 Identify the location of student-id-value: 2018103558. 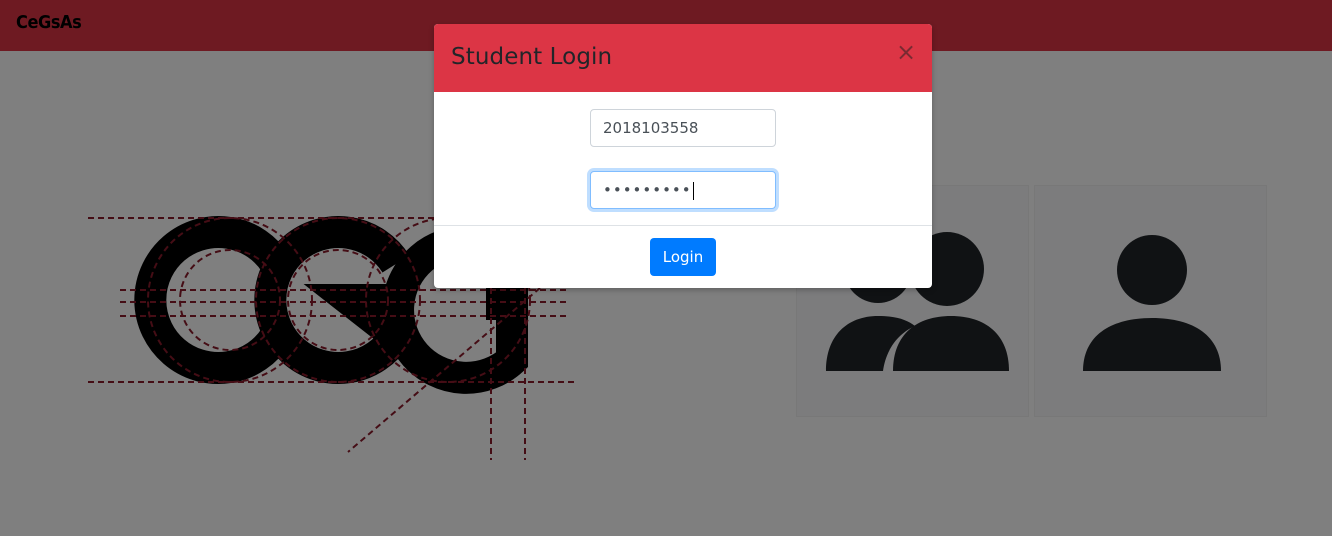
(651, 128).